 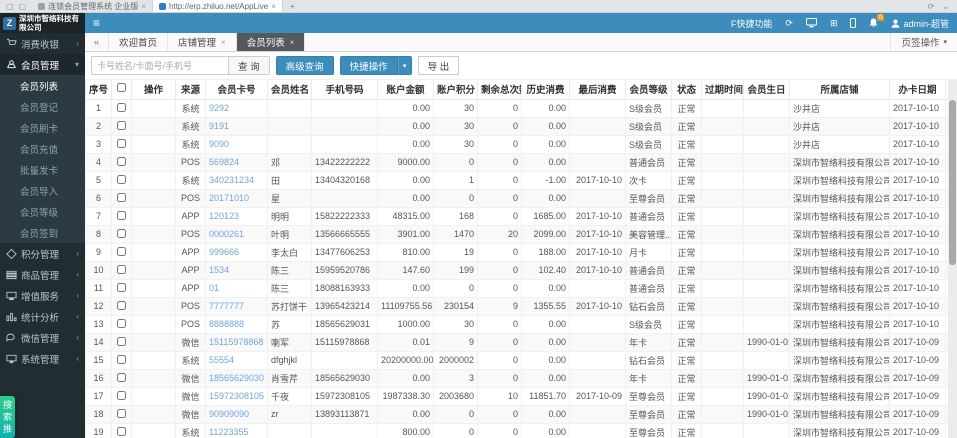 I want to click on cell-points: 2003680, so click(x=455, y=396).